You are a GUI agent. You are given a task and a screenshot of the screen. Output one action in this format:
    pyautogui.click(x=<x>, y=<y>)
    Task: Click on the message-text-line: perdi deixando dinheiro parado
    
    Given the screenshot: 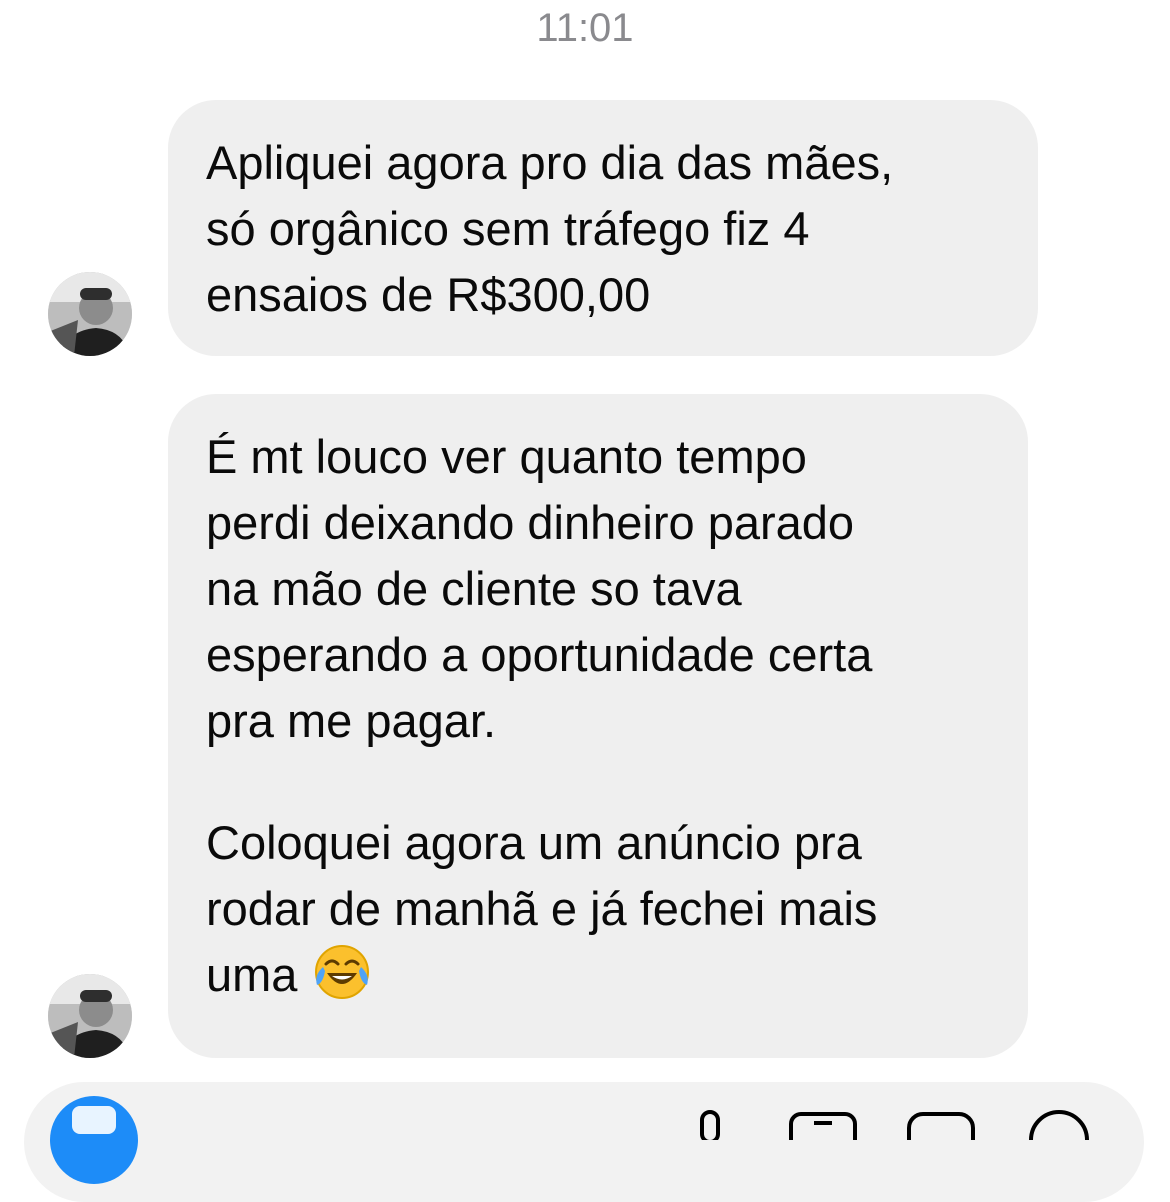 What is the action you would take?
    pyautogui.click(x=530, y=522)
    